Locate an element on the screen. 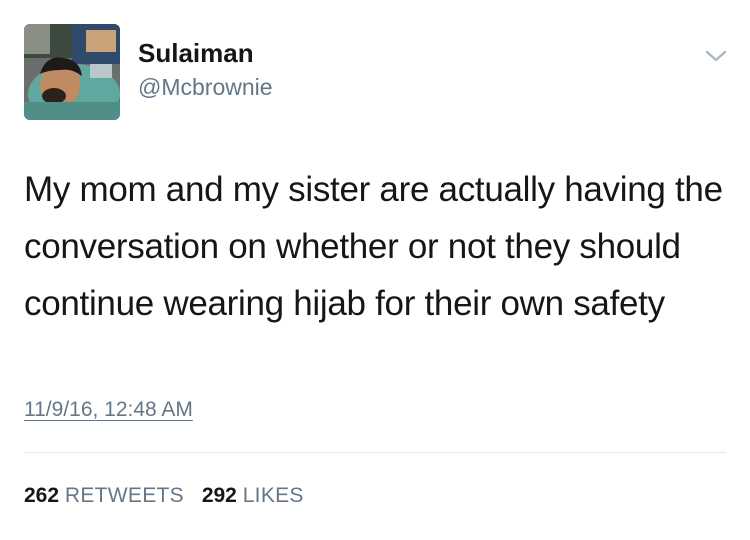 The height and width of the screenshot is (540, 750). likes-label: LIKES is located at coordinates (273, 495).